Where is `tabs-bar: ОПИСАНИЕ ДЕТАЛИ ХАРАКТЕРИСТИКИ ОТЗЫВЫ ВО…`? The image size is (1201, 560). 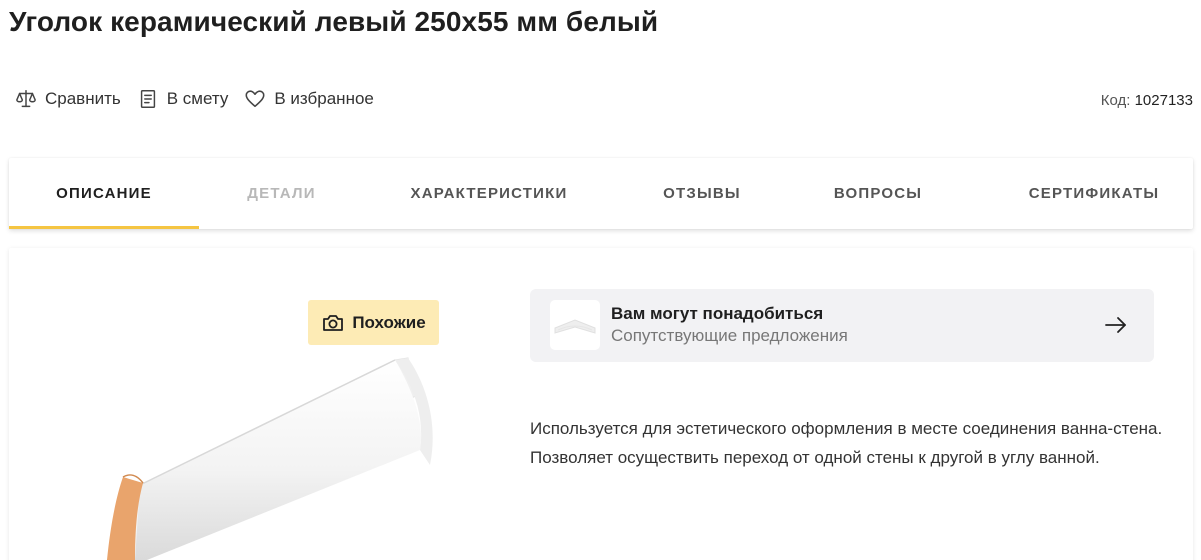 tabs-bar: ОПИСАНИЕ ДЕТАЛИ ХАРАКТЕРИСТИКИ ОТЗЫВЫ ВО… is located at coordinates (601, 193).